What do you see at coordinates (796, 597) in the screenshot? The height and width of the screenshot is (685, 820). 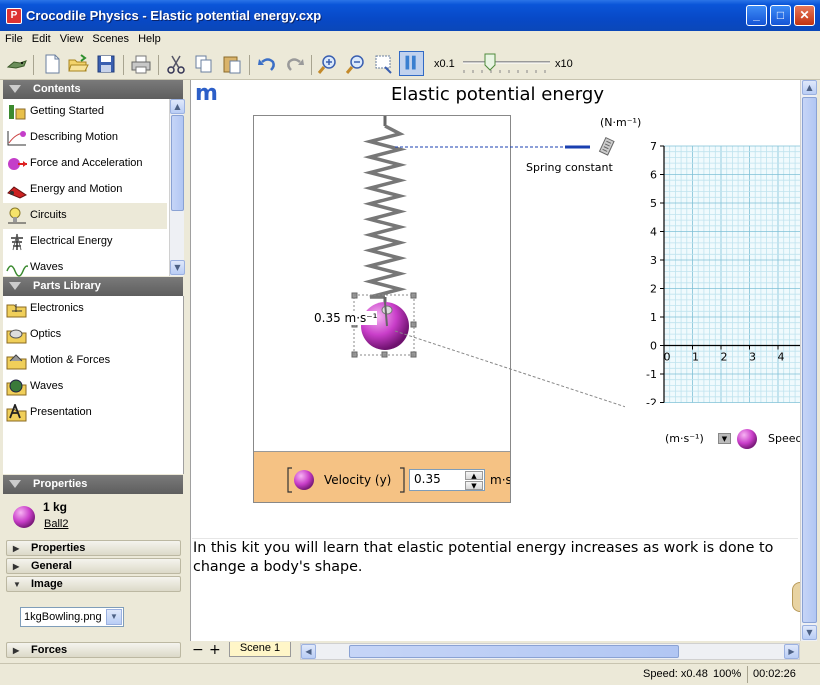 I see `next-page-button` at bounding box center [796, 597].